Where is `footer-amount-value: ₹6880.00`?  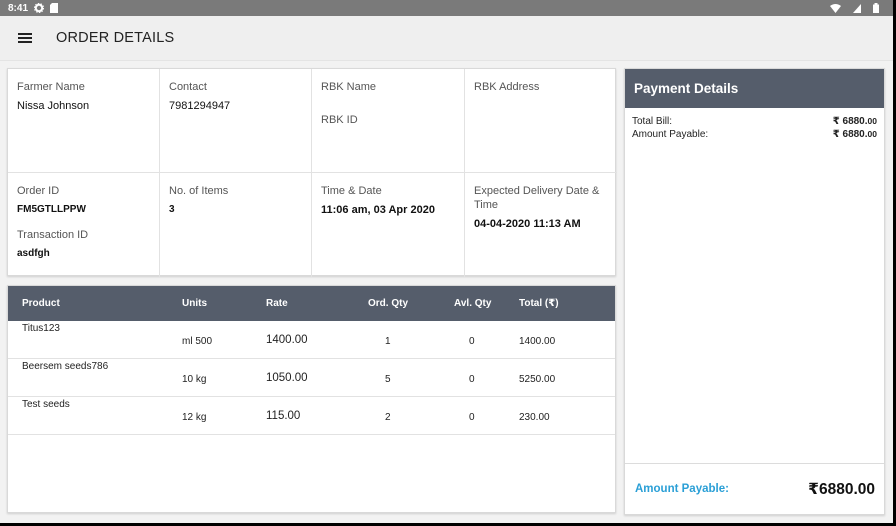
footer-amount-value: ₹6880.00 is located at coordinates (841, 489).